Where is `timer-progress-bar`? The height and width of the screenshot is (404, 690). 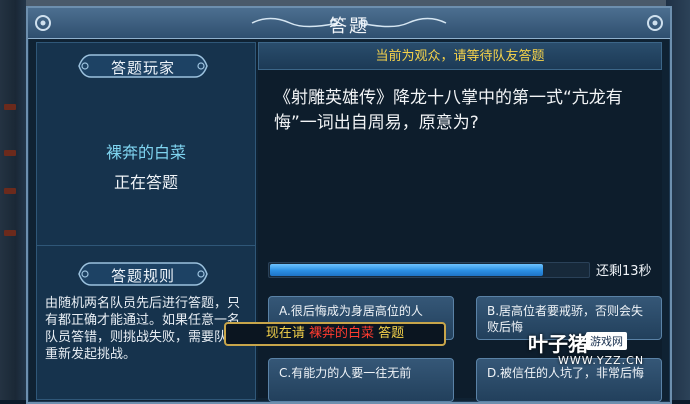 timer-progress-bar is located at coordinates (429, 270).